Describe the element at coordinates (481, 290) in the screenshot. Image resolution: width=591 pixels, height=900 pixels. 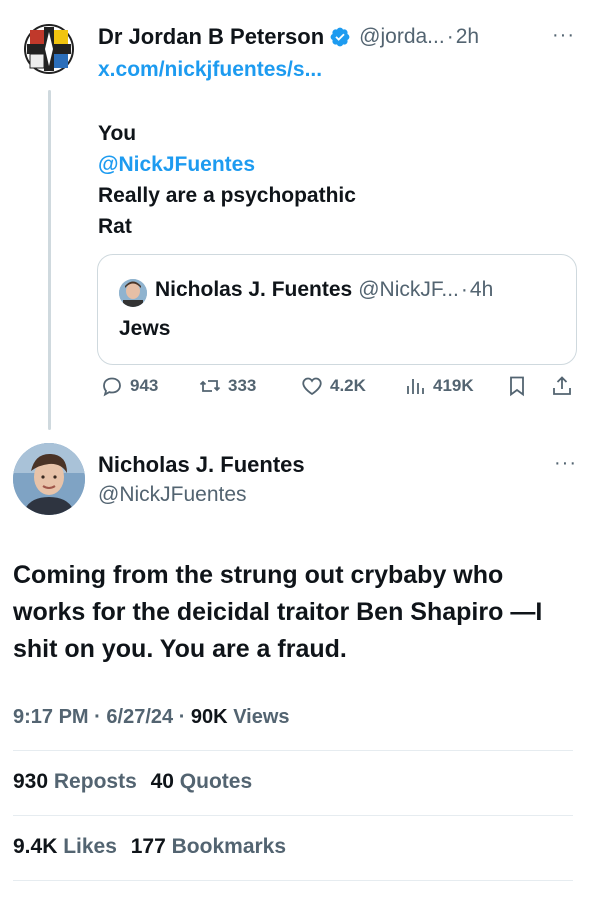
I see `quoted-timestamp: 4h` at that location.